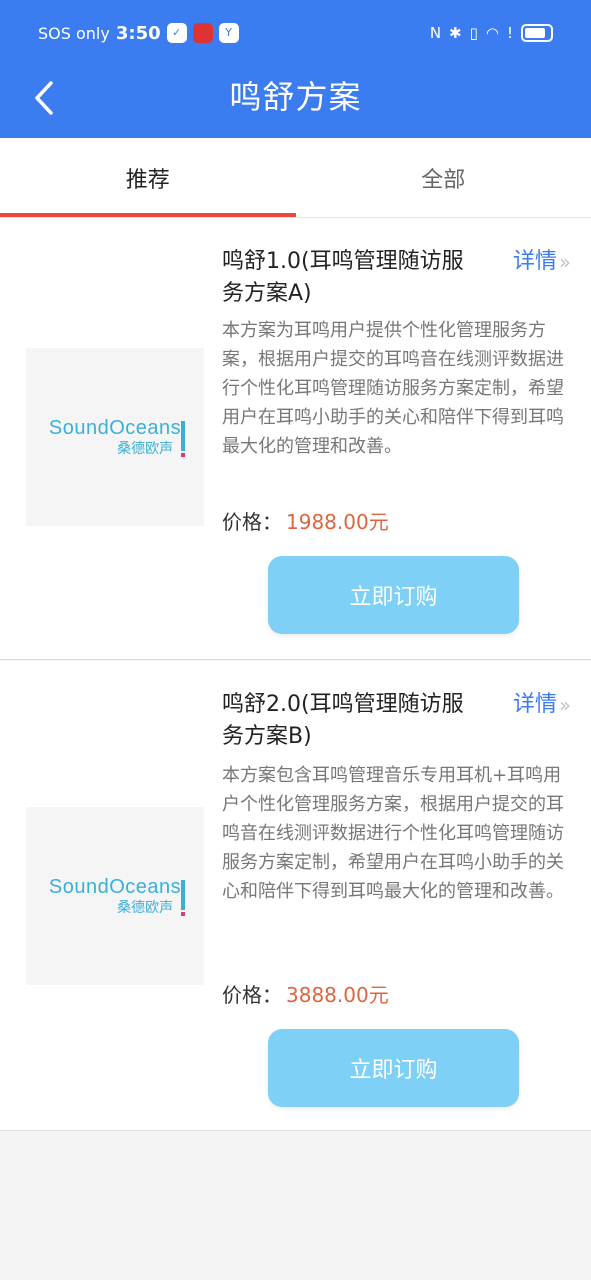 The width and height of the screenshot is (591, 1280). What do you see at coordinates (509, 33) in the screenshot?
I see `alert-icon: !` at bounding box center [509, 33].